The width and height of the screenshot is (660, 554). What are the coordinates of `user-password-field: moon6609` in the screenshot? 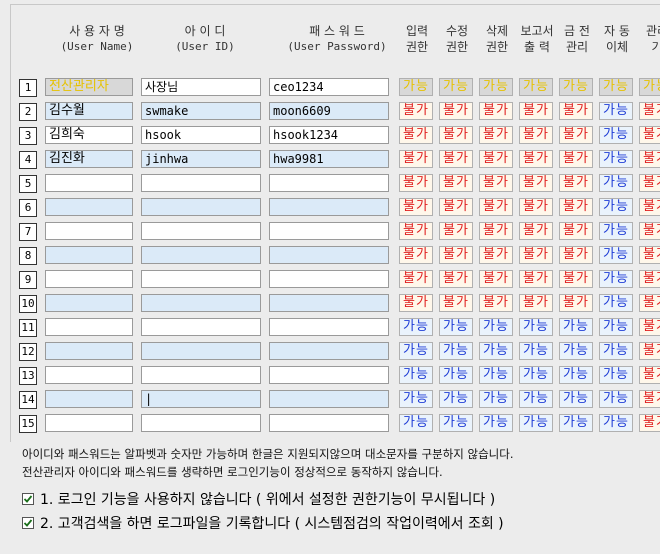 It's located at (329, 111).